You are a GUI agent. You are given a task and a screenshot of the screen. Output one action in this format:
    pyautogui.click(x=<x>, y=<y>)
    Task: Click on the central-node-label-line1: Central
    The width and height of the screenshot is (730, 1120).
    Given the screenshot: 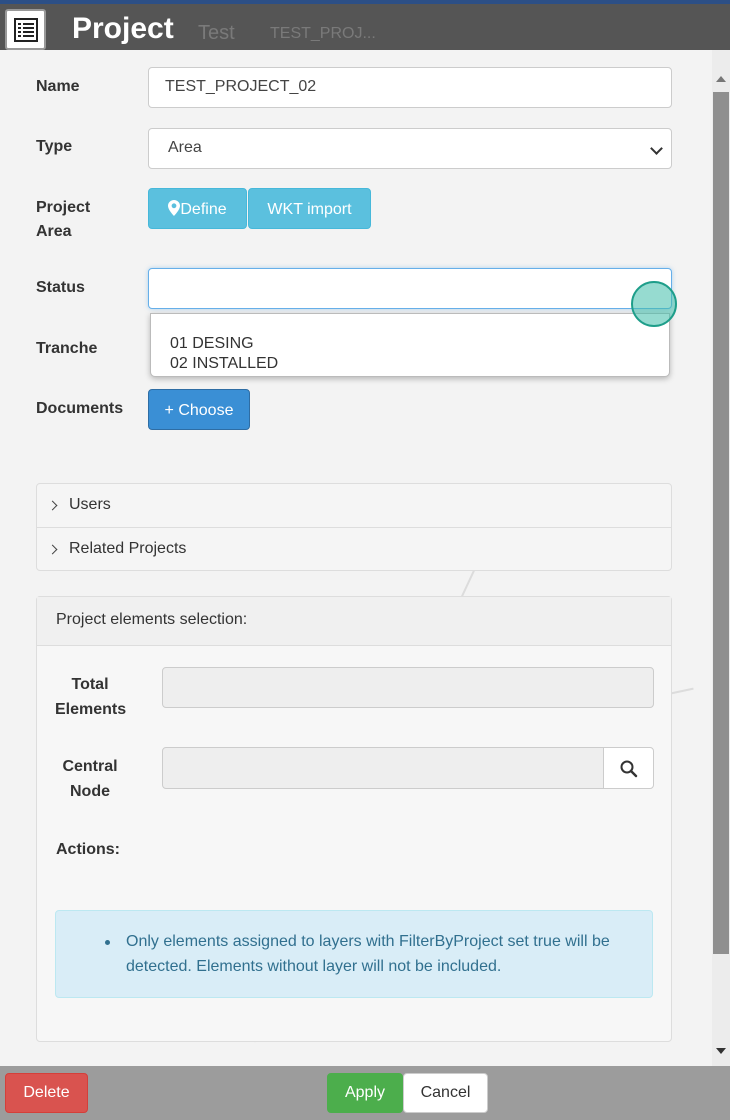 What is the action you would take?
    pyautogui.click(x=90, y=766)
    